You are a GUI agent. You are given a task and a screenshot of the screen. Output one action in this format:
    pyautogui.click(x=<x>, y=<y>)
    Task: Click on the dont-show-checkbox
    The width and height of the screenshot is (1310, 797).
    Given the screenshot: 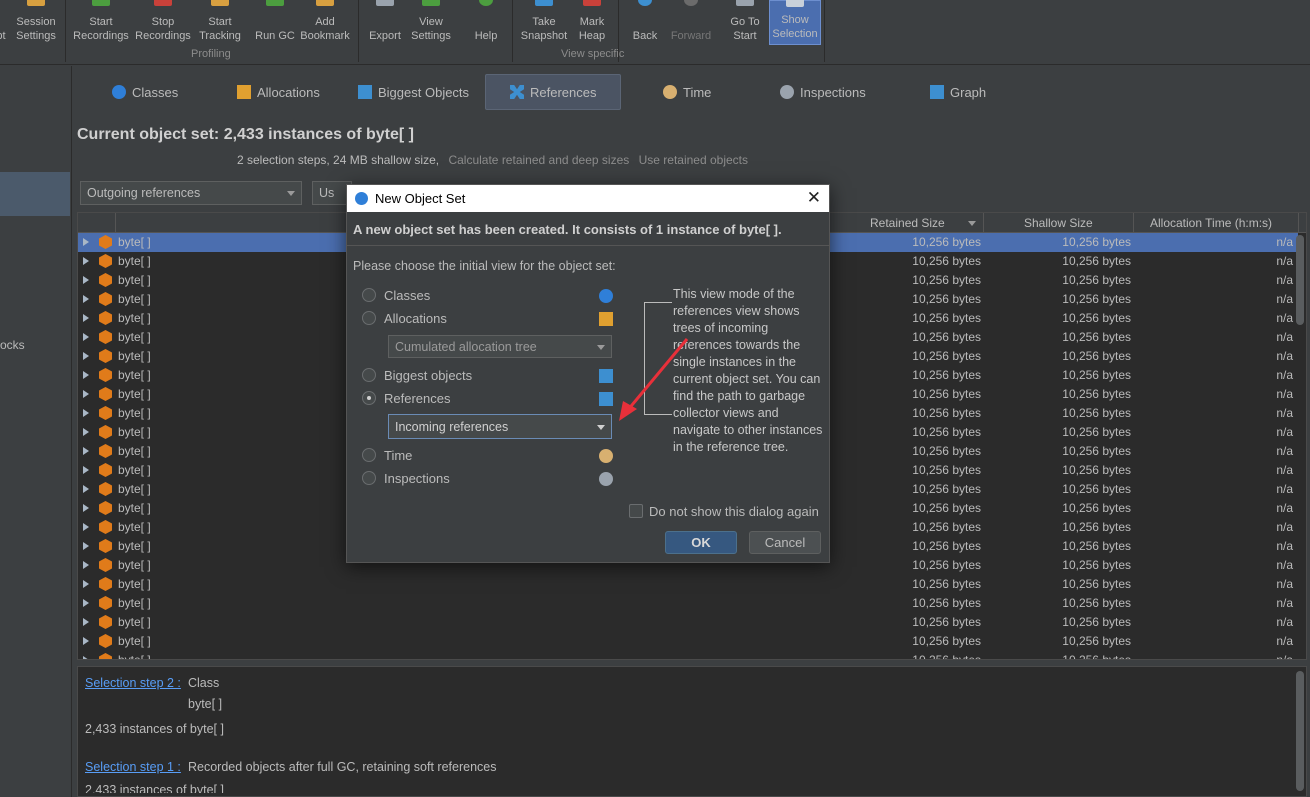 What is the action you would take?
    pyautogui.click(x=636, y=511)
    